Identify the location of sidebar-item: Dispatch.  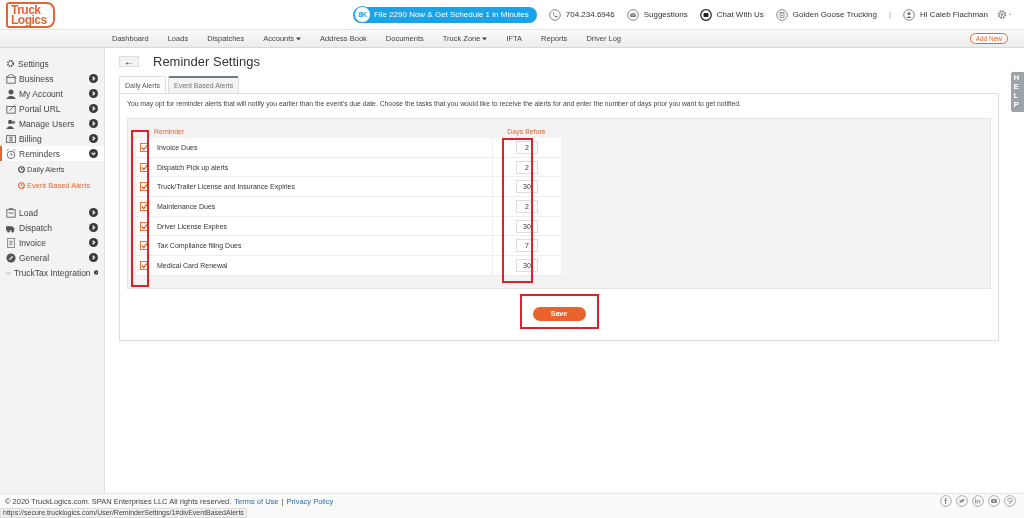
(52, 227).